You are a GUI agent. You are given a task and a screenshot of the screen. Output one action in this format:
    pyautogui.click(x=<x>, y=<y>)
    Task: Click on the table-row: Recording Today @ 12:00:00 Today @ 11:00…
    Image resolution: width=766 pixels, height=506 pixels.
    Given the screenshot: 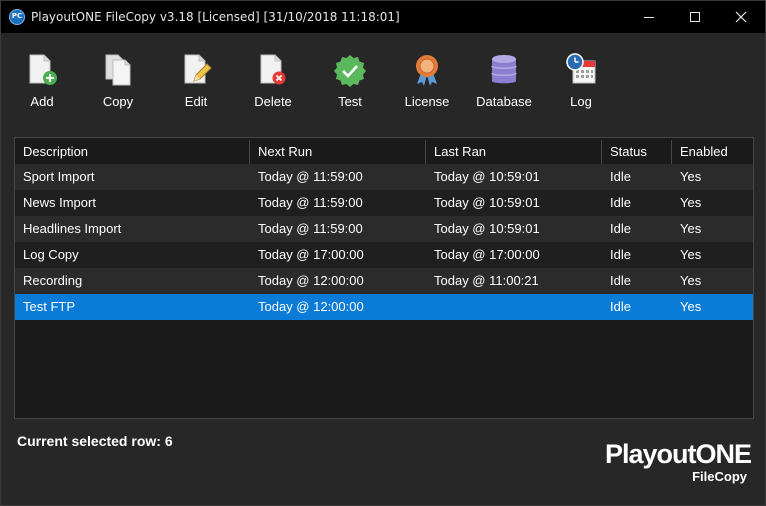 What is the action you would take?
    pyautogui.click(x=384, y=281)
    